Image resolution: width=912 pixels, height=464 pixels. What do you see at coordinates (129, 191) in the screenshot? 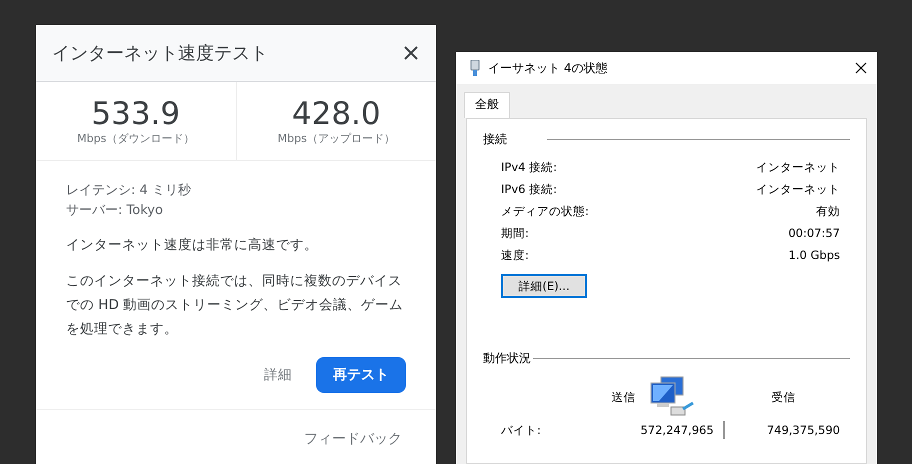
I see `detail-text: レイテンシ: 4 ミリ秒` at bounding box center [129, 191].